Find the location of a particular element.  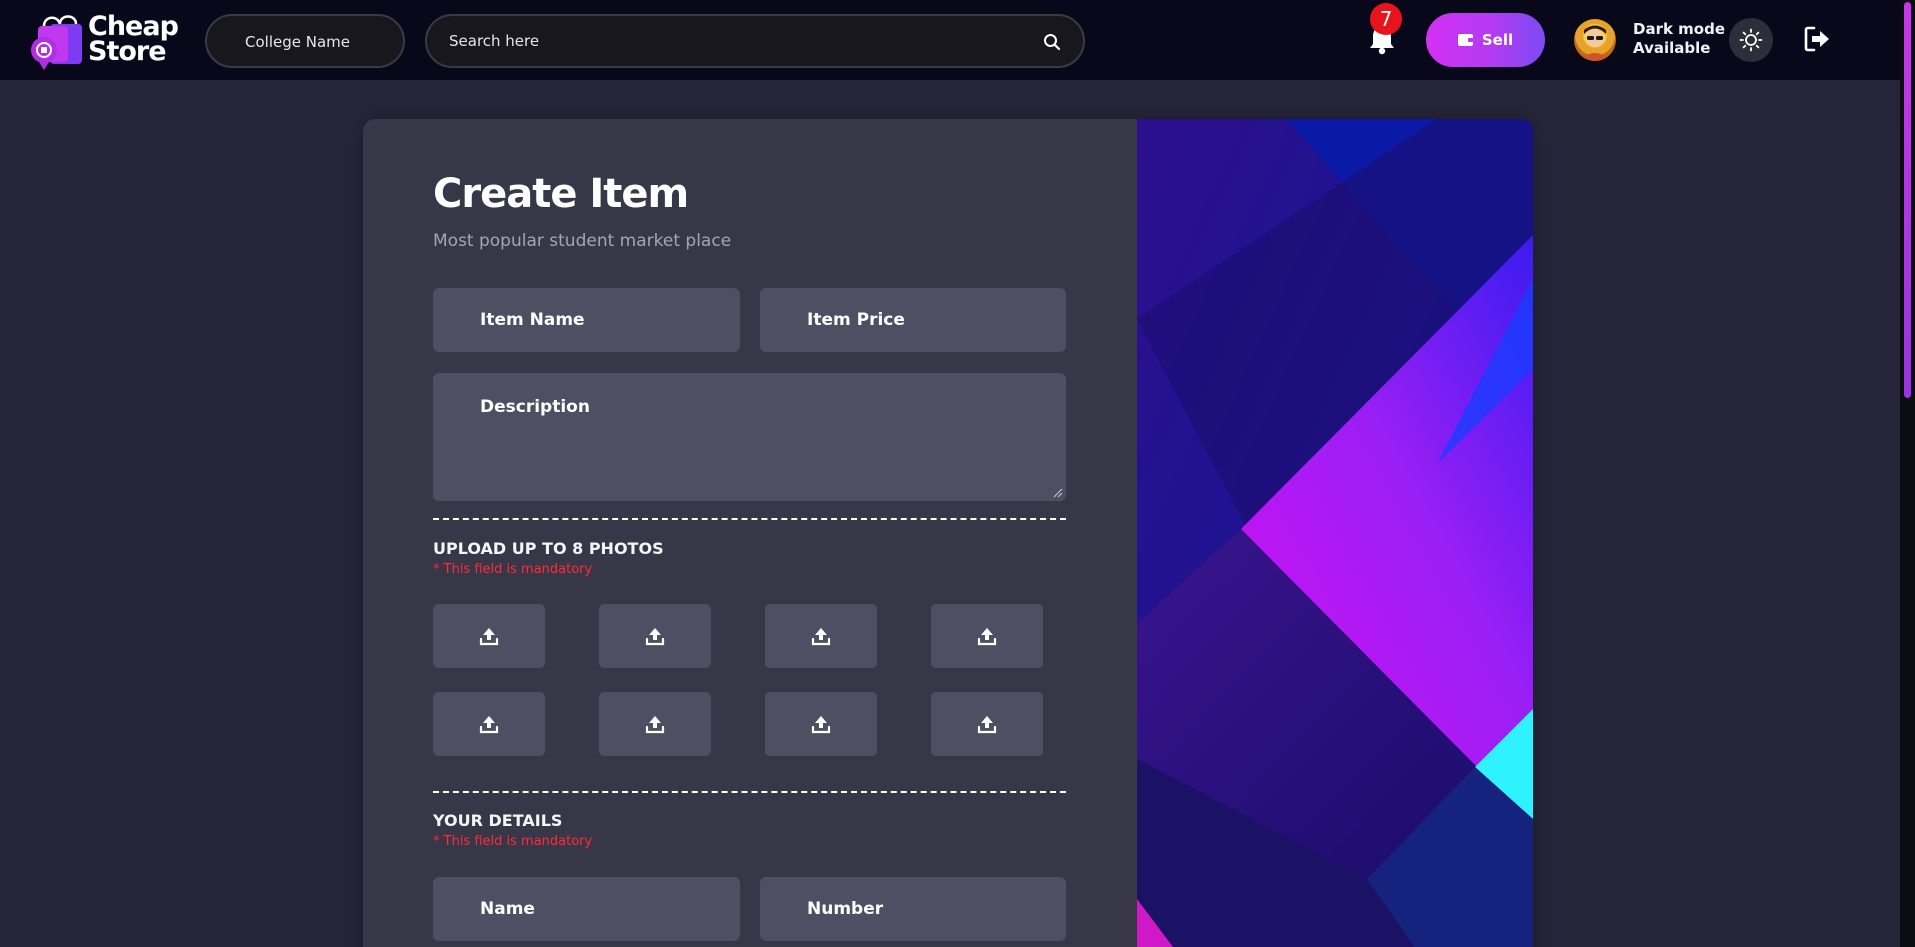

search-icon is located at coordinates (1052, 42).